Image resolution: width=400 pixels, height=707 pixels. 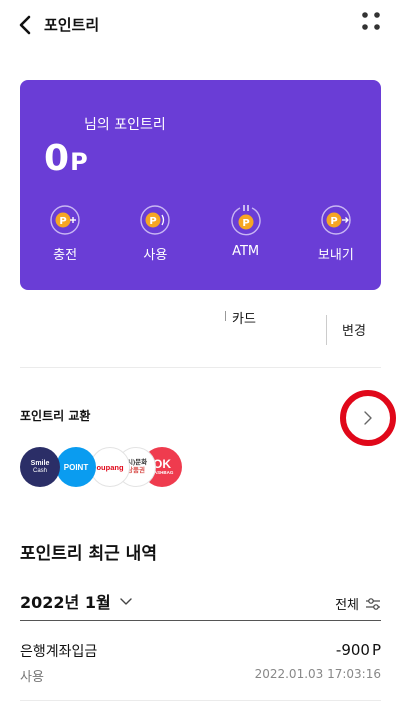 I want to click on history-divider, so click(x=200, y=620).